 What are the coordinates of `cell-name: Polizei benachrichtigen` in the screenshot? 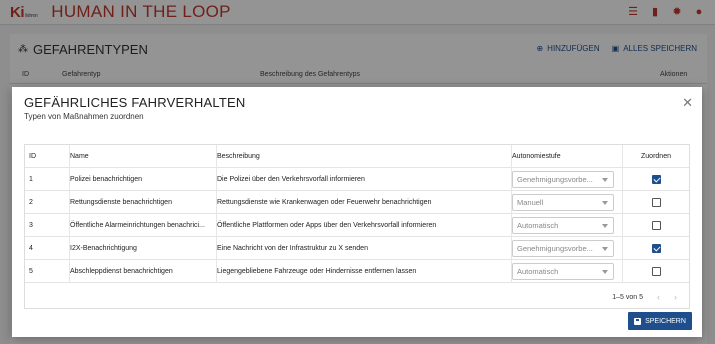 It's located at (106, 179).